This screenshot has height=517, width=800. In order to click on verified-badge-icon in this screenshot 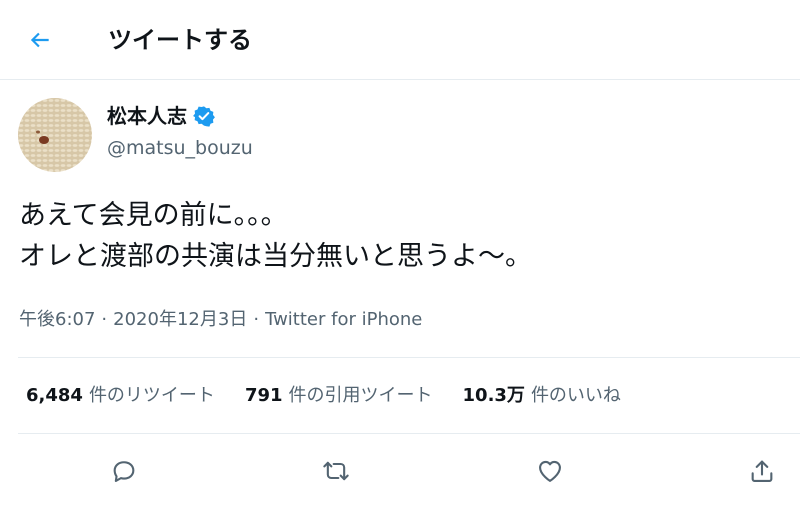, I will do `click(205, 116)`.